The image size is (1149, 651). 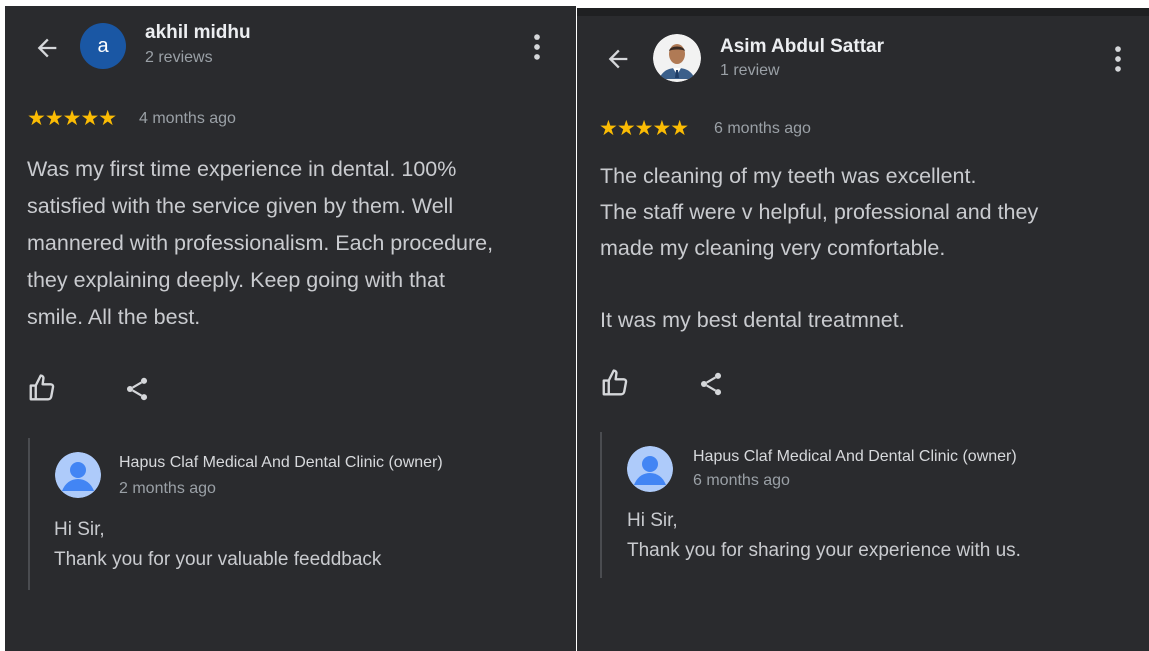 What do you see at coordinates (103, 46) in the screenshot?
I see `avatar: a` at bounding box center [103, 46].